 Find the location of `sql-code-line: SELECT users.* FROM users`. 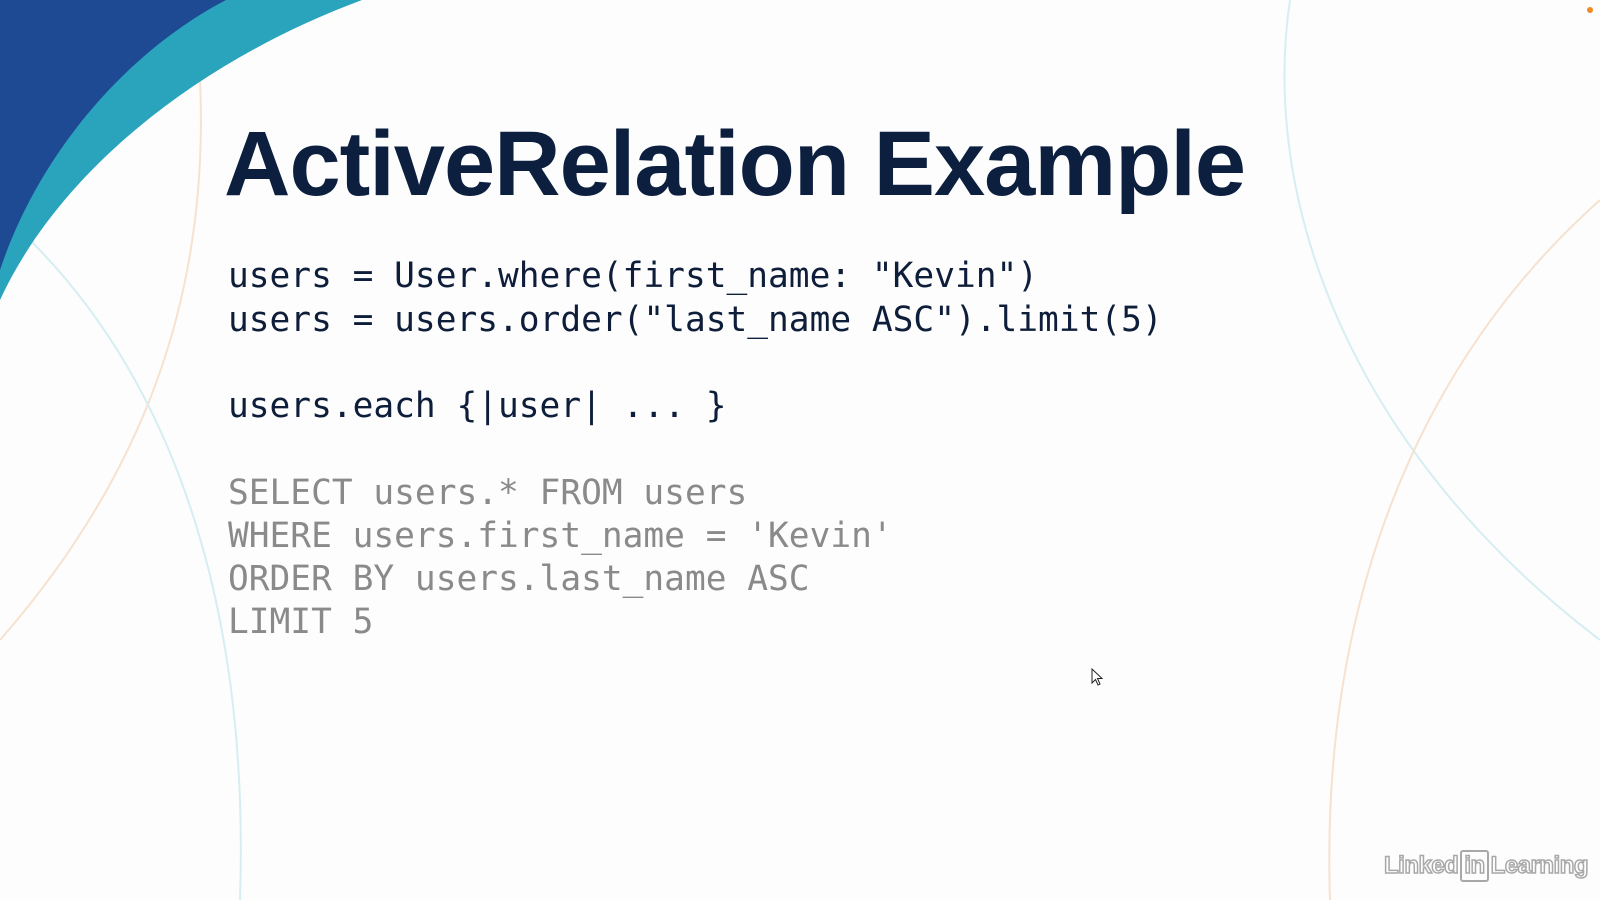

sql-code-line: SELECT users.* FROM users is located at coordinates (488, 493).